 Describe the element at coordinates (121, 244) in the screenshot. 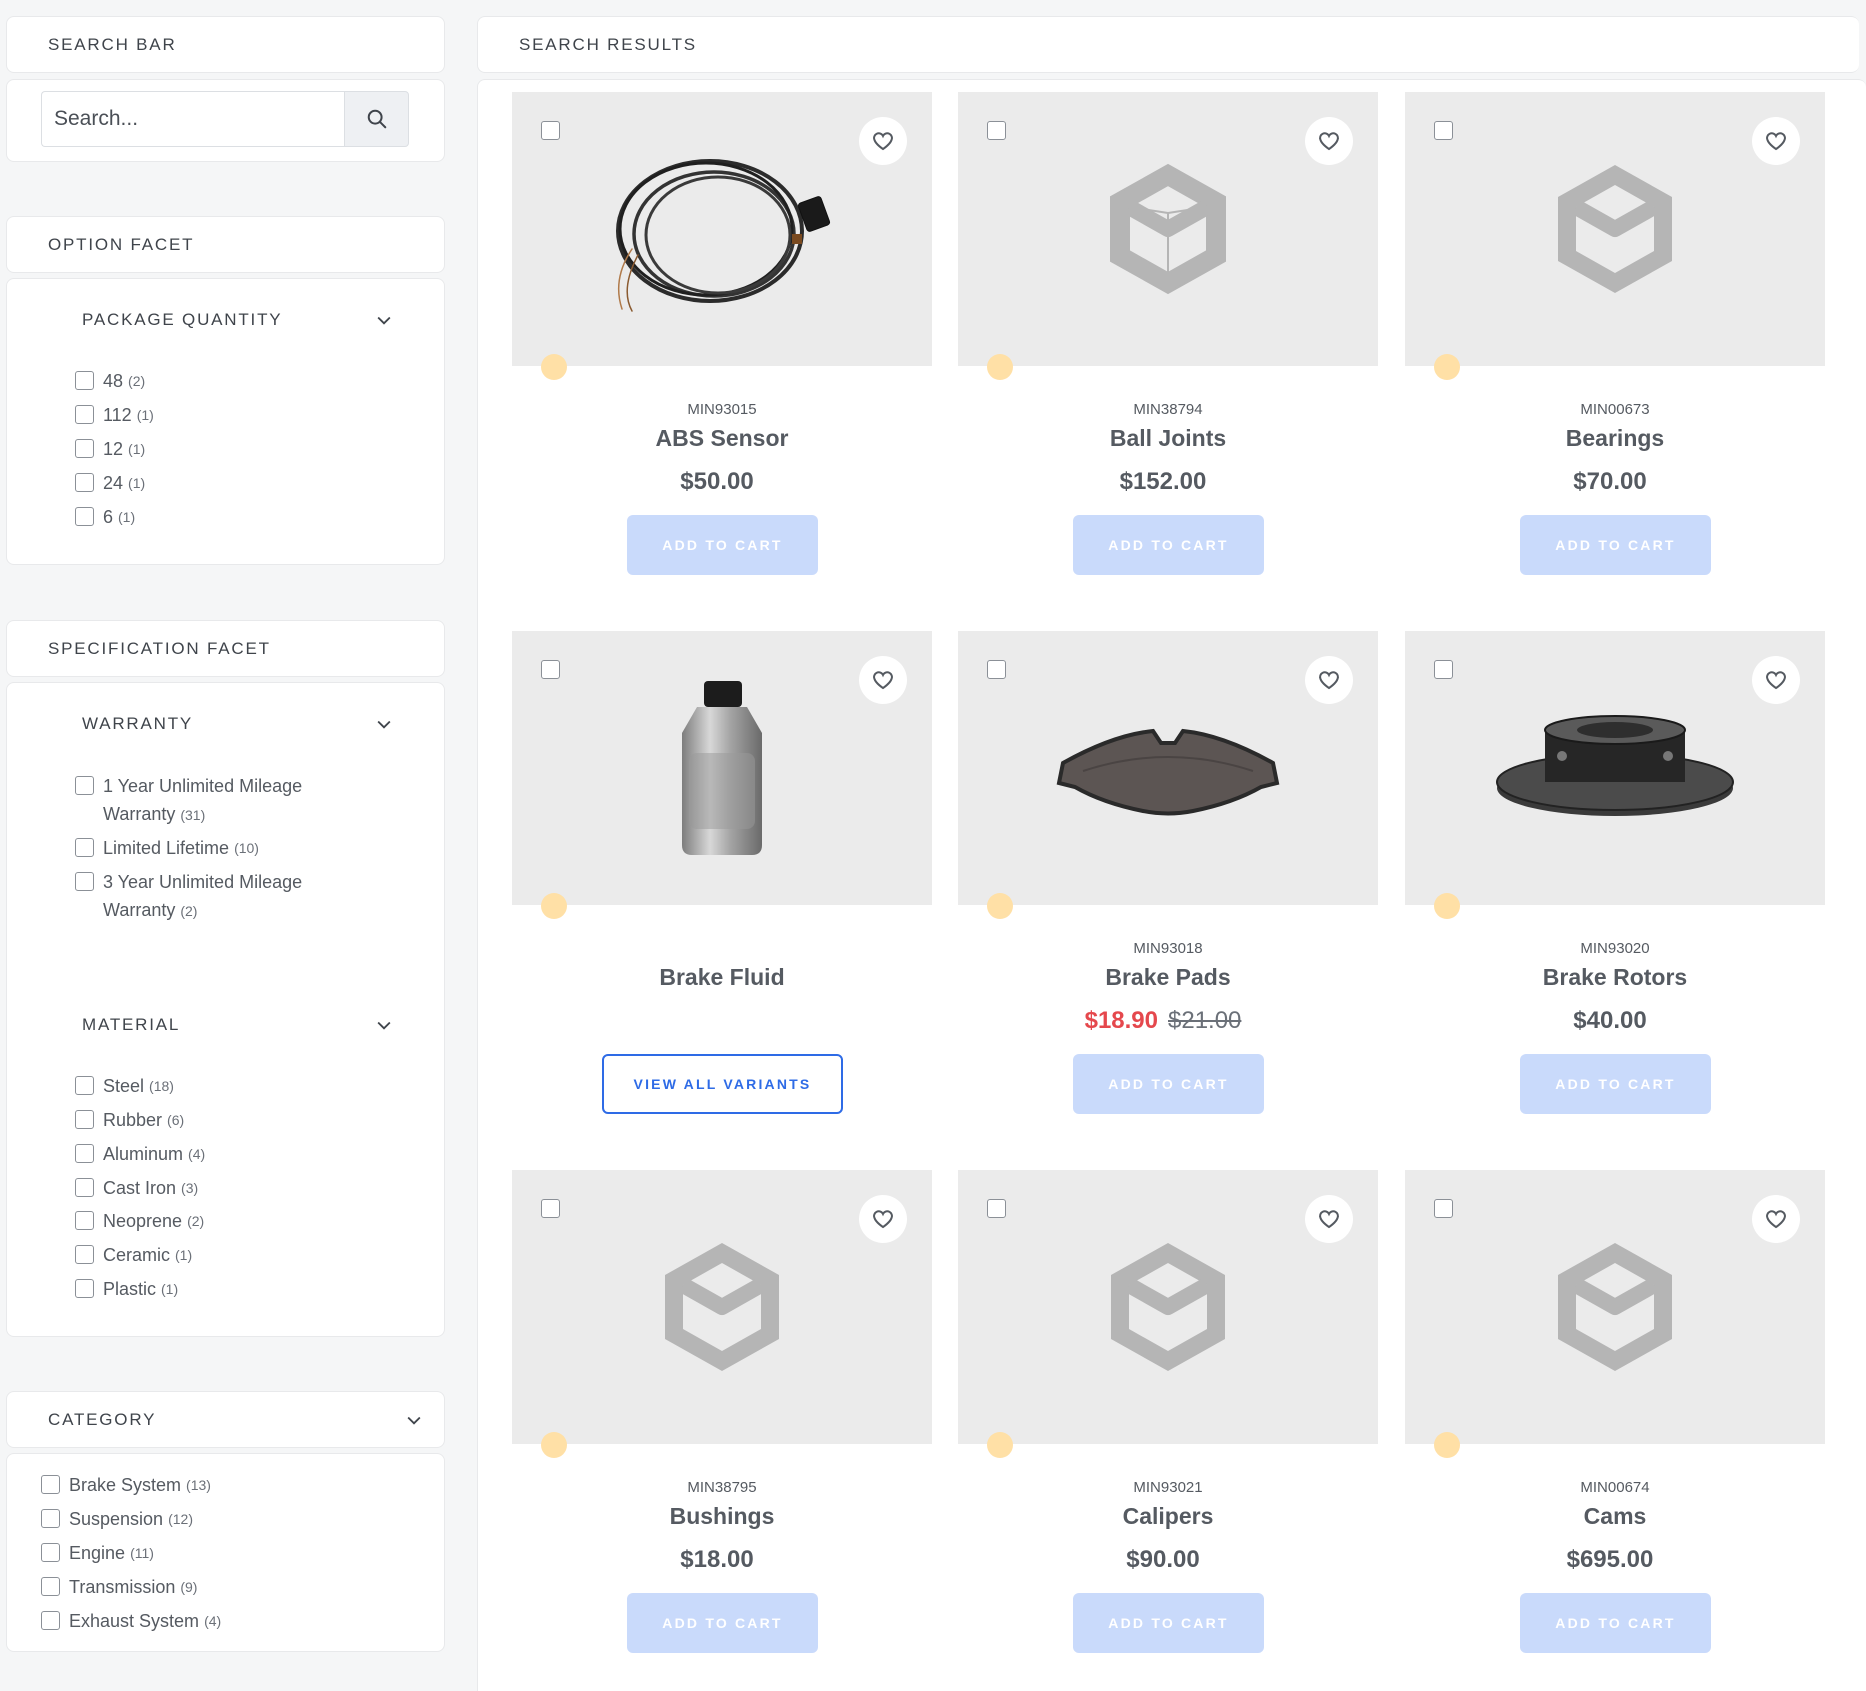

I see `option-facet-title: OPTION FACET` at that location.